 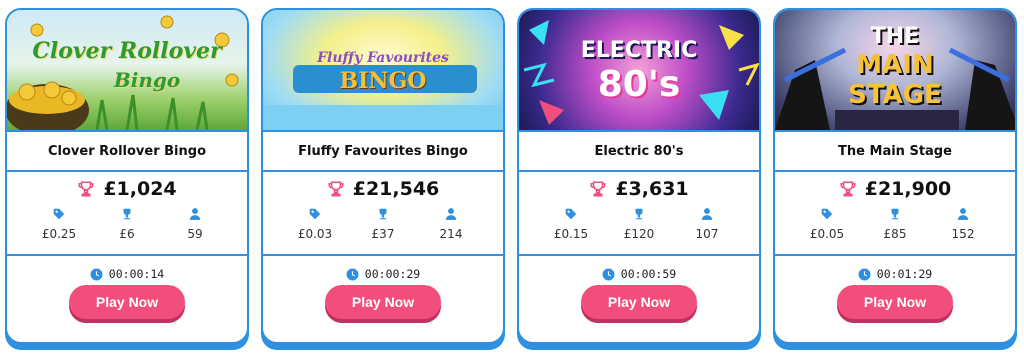 I want to click on jackpot-amount: £1,024, so click(x=127, y=189).